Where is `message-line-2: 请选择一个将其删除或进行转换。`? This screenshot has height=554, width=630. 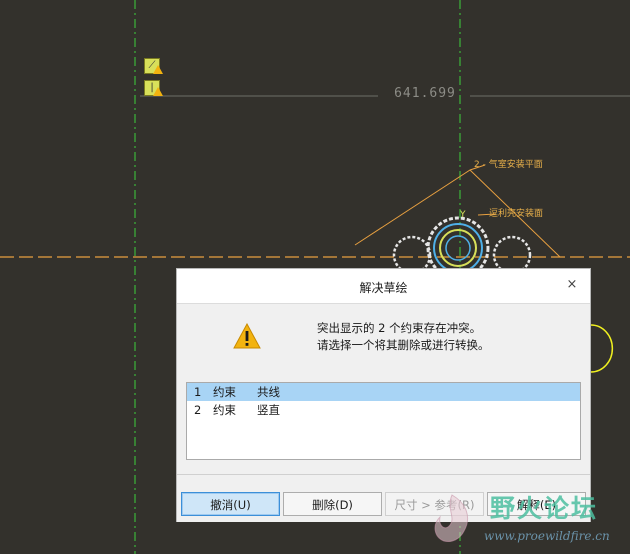 message-line-2: 请选择一个将其删除或进行转换。 is located at coordinates (403, 345).